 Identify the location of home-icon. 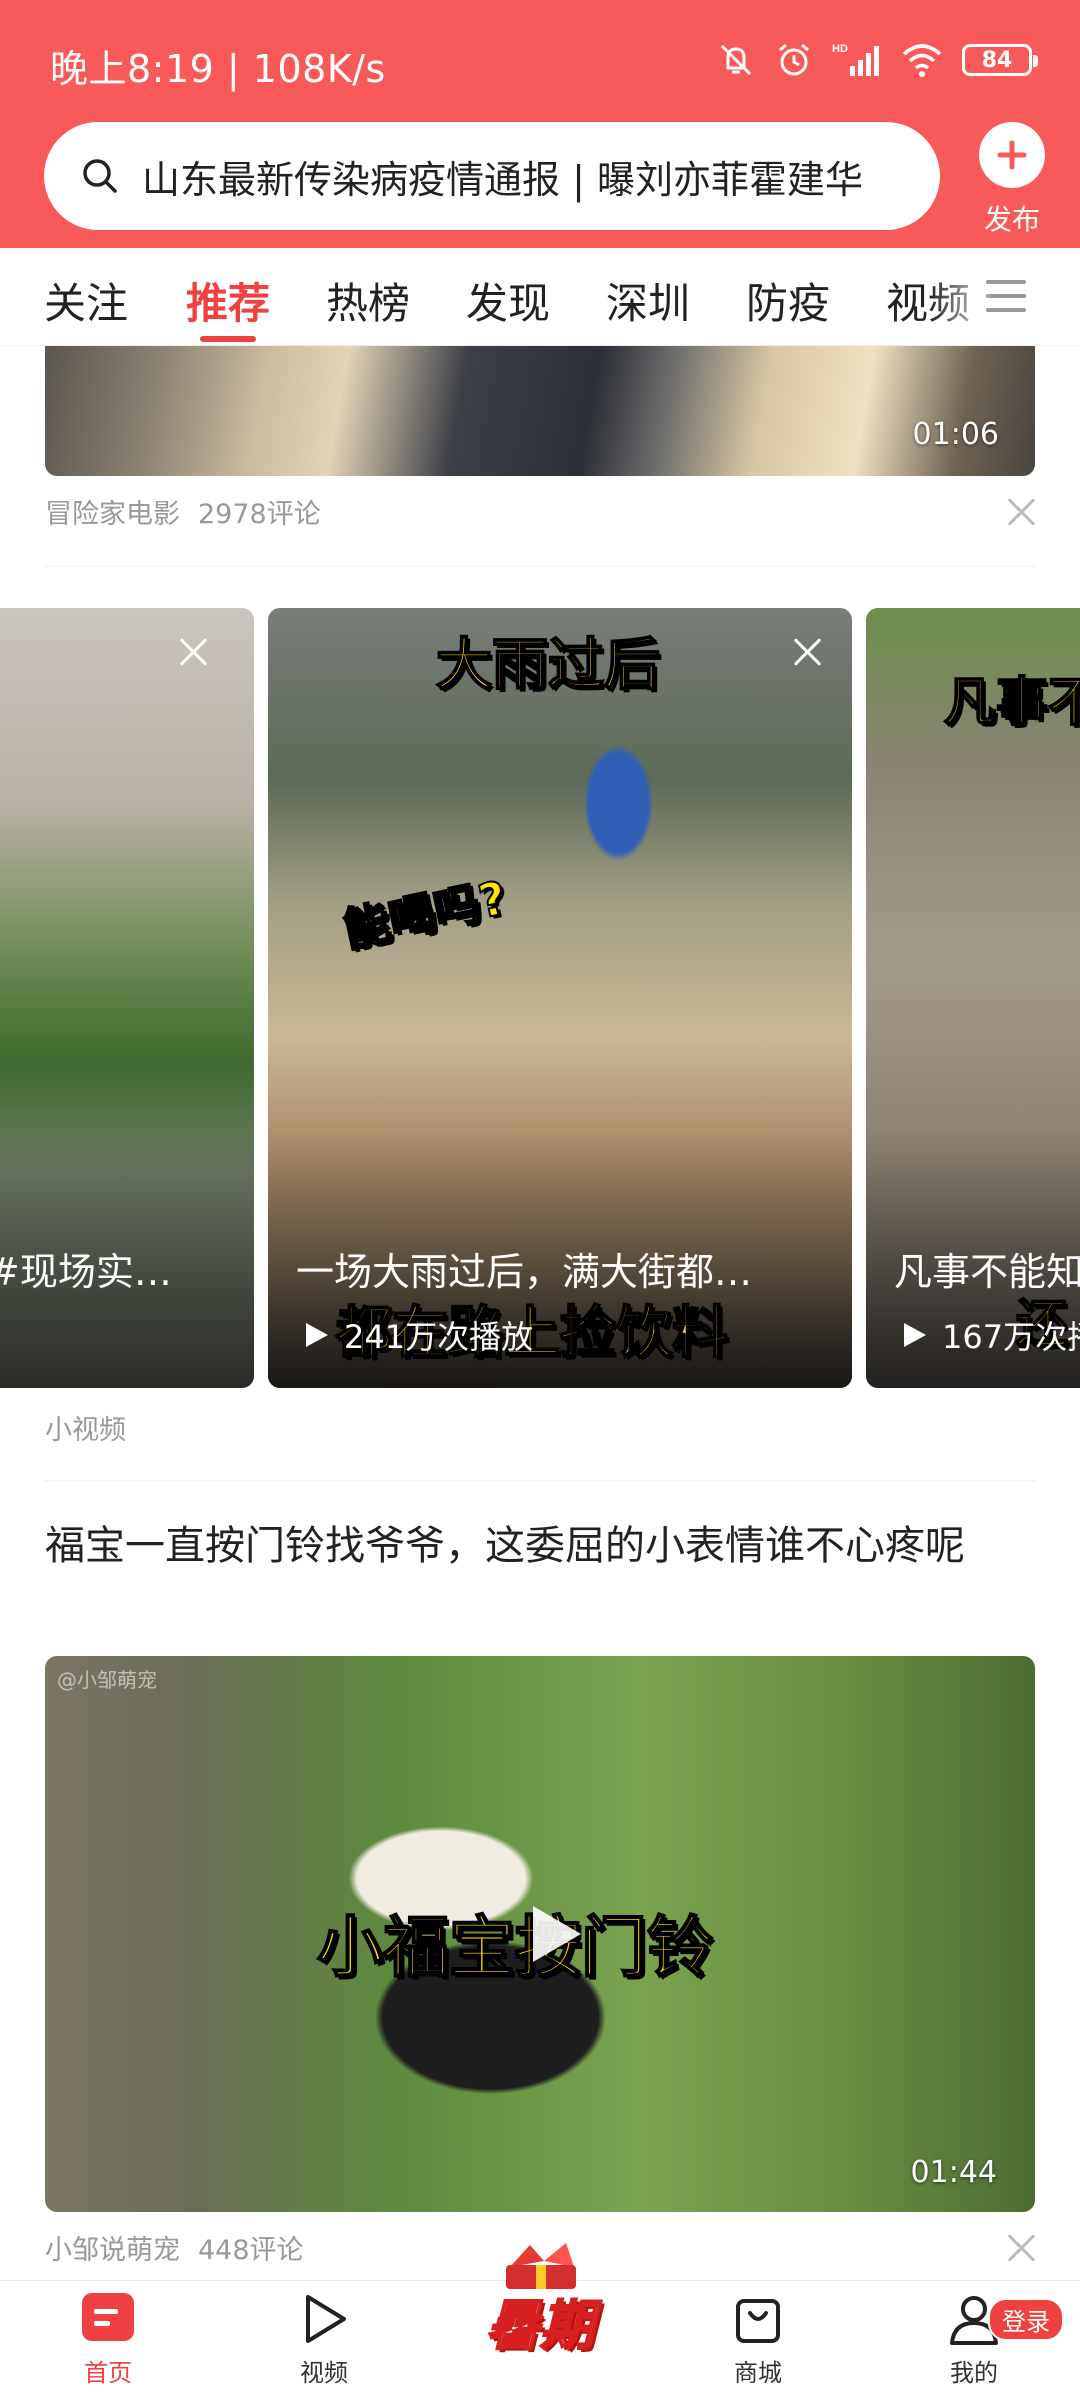
(108, 2317).